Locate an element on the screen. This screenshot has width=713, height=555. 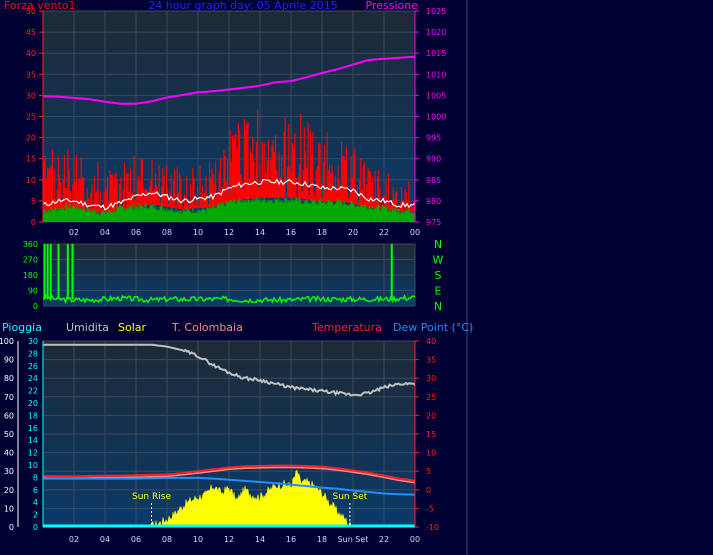
sun-rise-label: Sun Rise is located at coordinates (151, 497).